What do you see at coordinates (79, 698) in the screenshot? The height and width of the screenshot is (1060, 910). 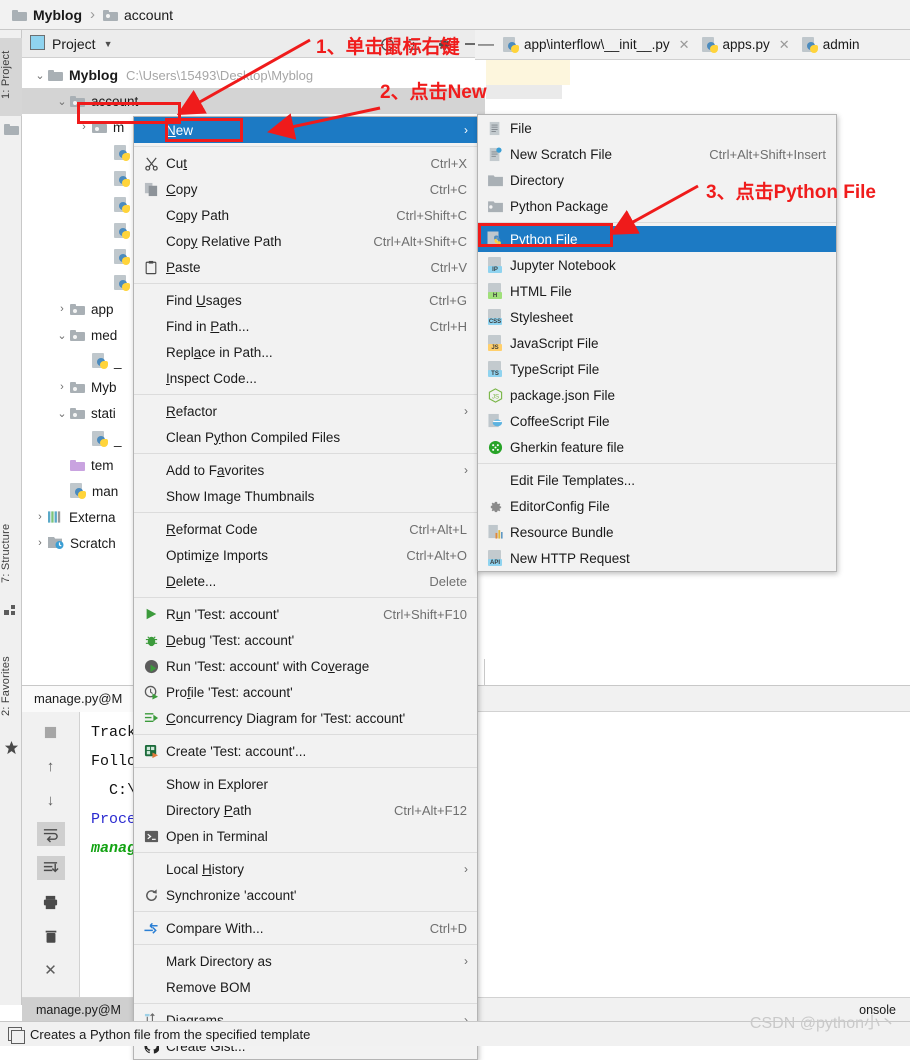 I see `run-tab: manage.py@M` at bounding box center [79, 698].